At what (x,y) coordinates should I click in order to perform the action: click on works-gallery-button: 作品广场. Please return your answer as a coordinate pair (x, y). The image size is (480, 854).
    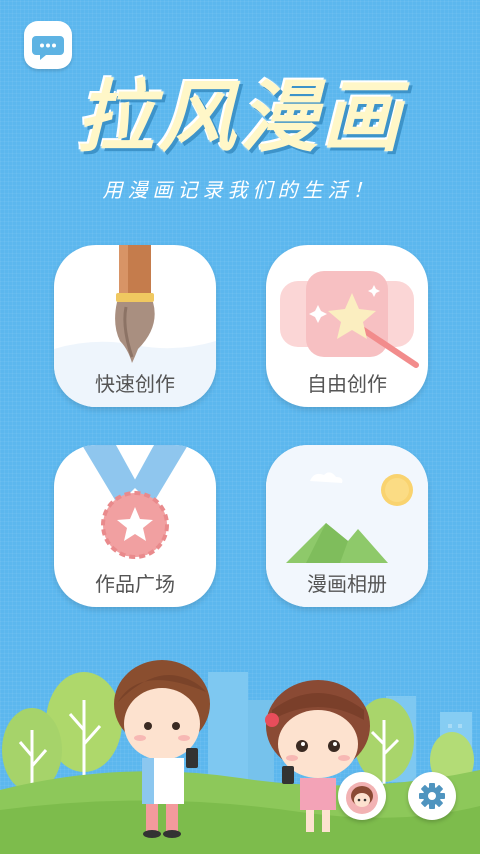
    Looking at the image, I should click on (135, 526).